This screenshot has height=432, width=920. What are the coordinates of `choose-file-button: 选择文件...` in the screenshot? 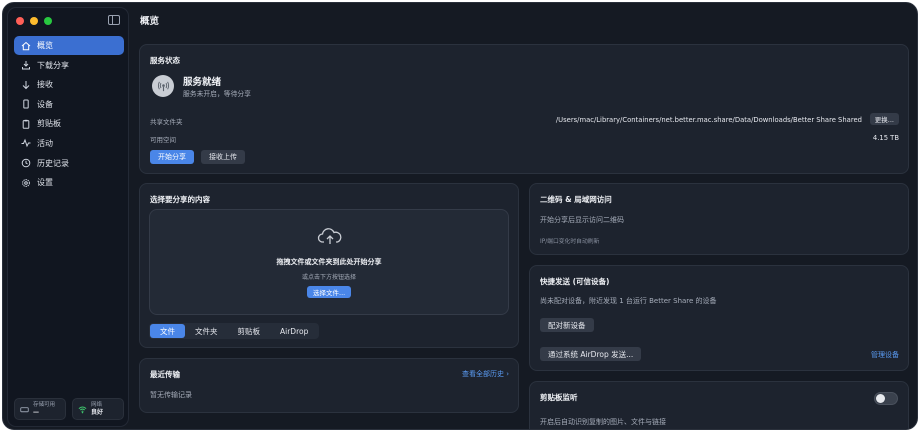 It's located at (329, 292).